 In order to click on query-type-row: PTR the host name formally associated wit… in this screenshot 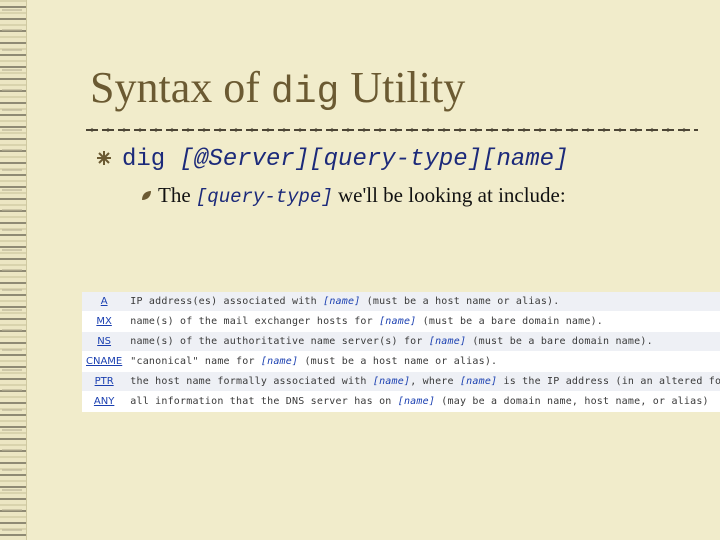, I will do `click(401, 381)`.